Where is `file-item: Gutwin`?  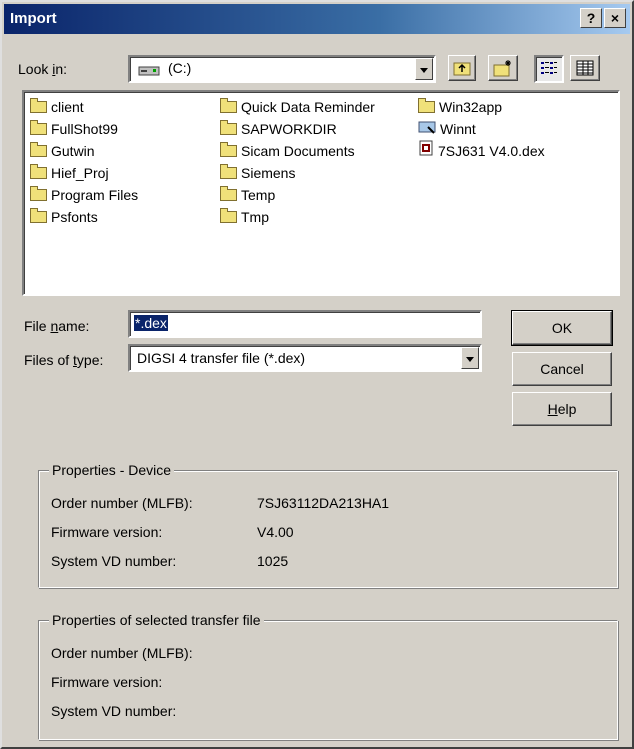
file-item: Gutwin is located at coordinates (62, 151).